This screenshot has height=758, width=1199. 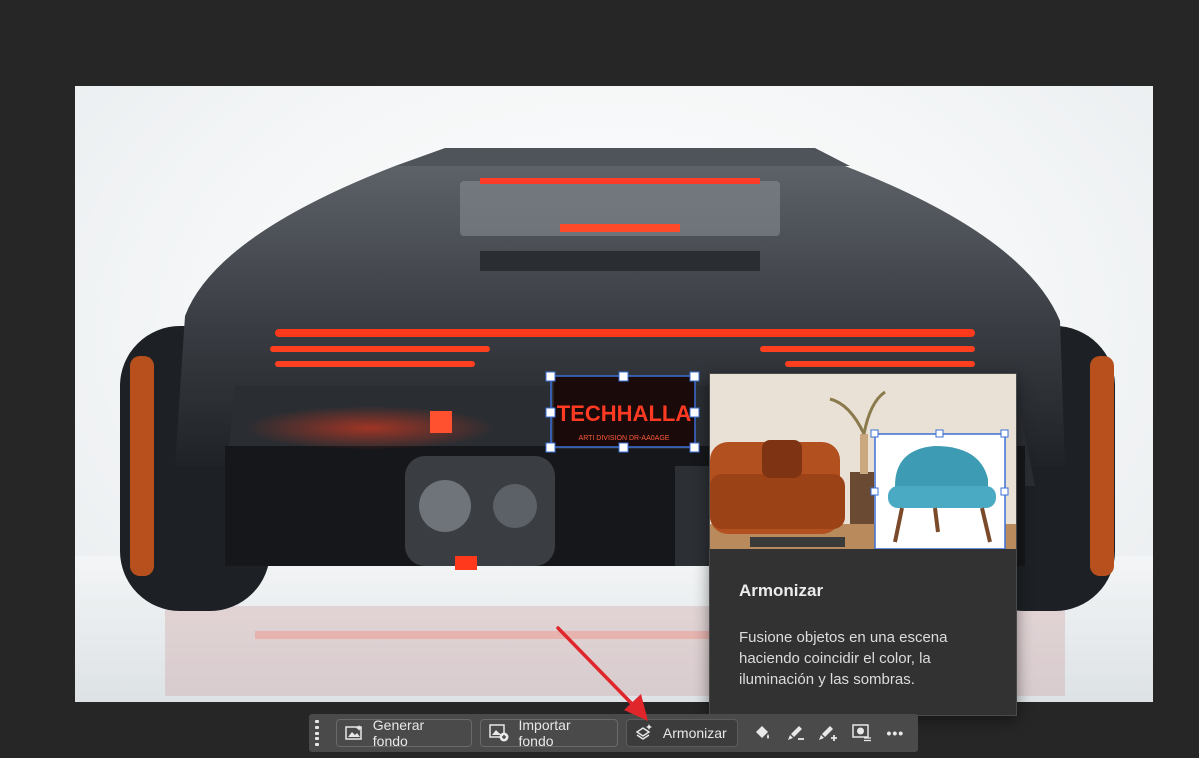 I want to click on generate-background-icon, so click(x=354, y=733).